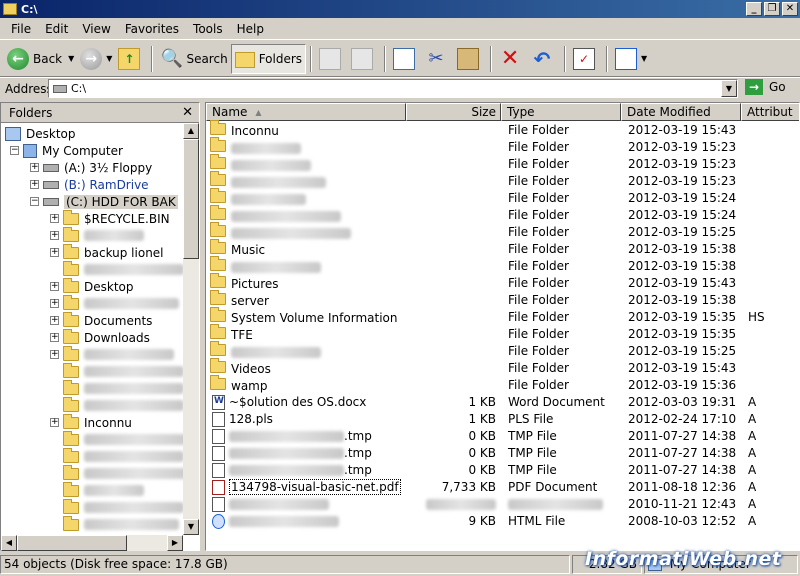  I want to click on file-row: Videos File Folder 2012-03-19 15:43, so click(502, 367).